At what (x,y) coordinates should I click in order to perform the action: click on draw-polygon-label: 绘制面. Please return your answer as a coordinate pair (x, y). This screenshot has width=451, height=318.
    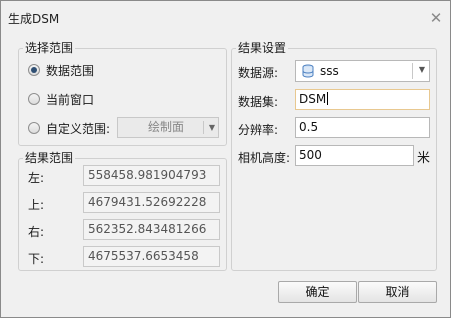
    Looking at the image, I should click on (166, 127).